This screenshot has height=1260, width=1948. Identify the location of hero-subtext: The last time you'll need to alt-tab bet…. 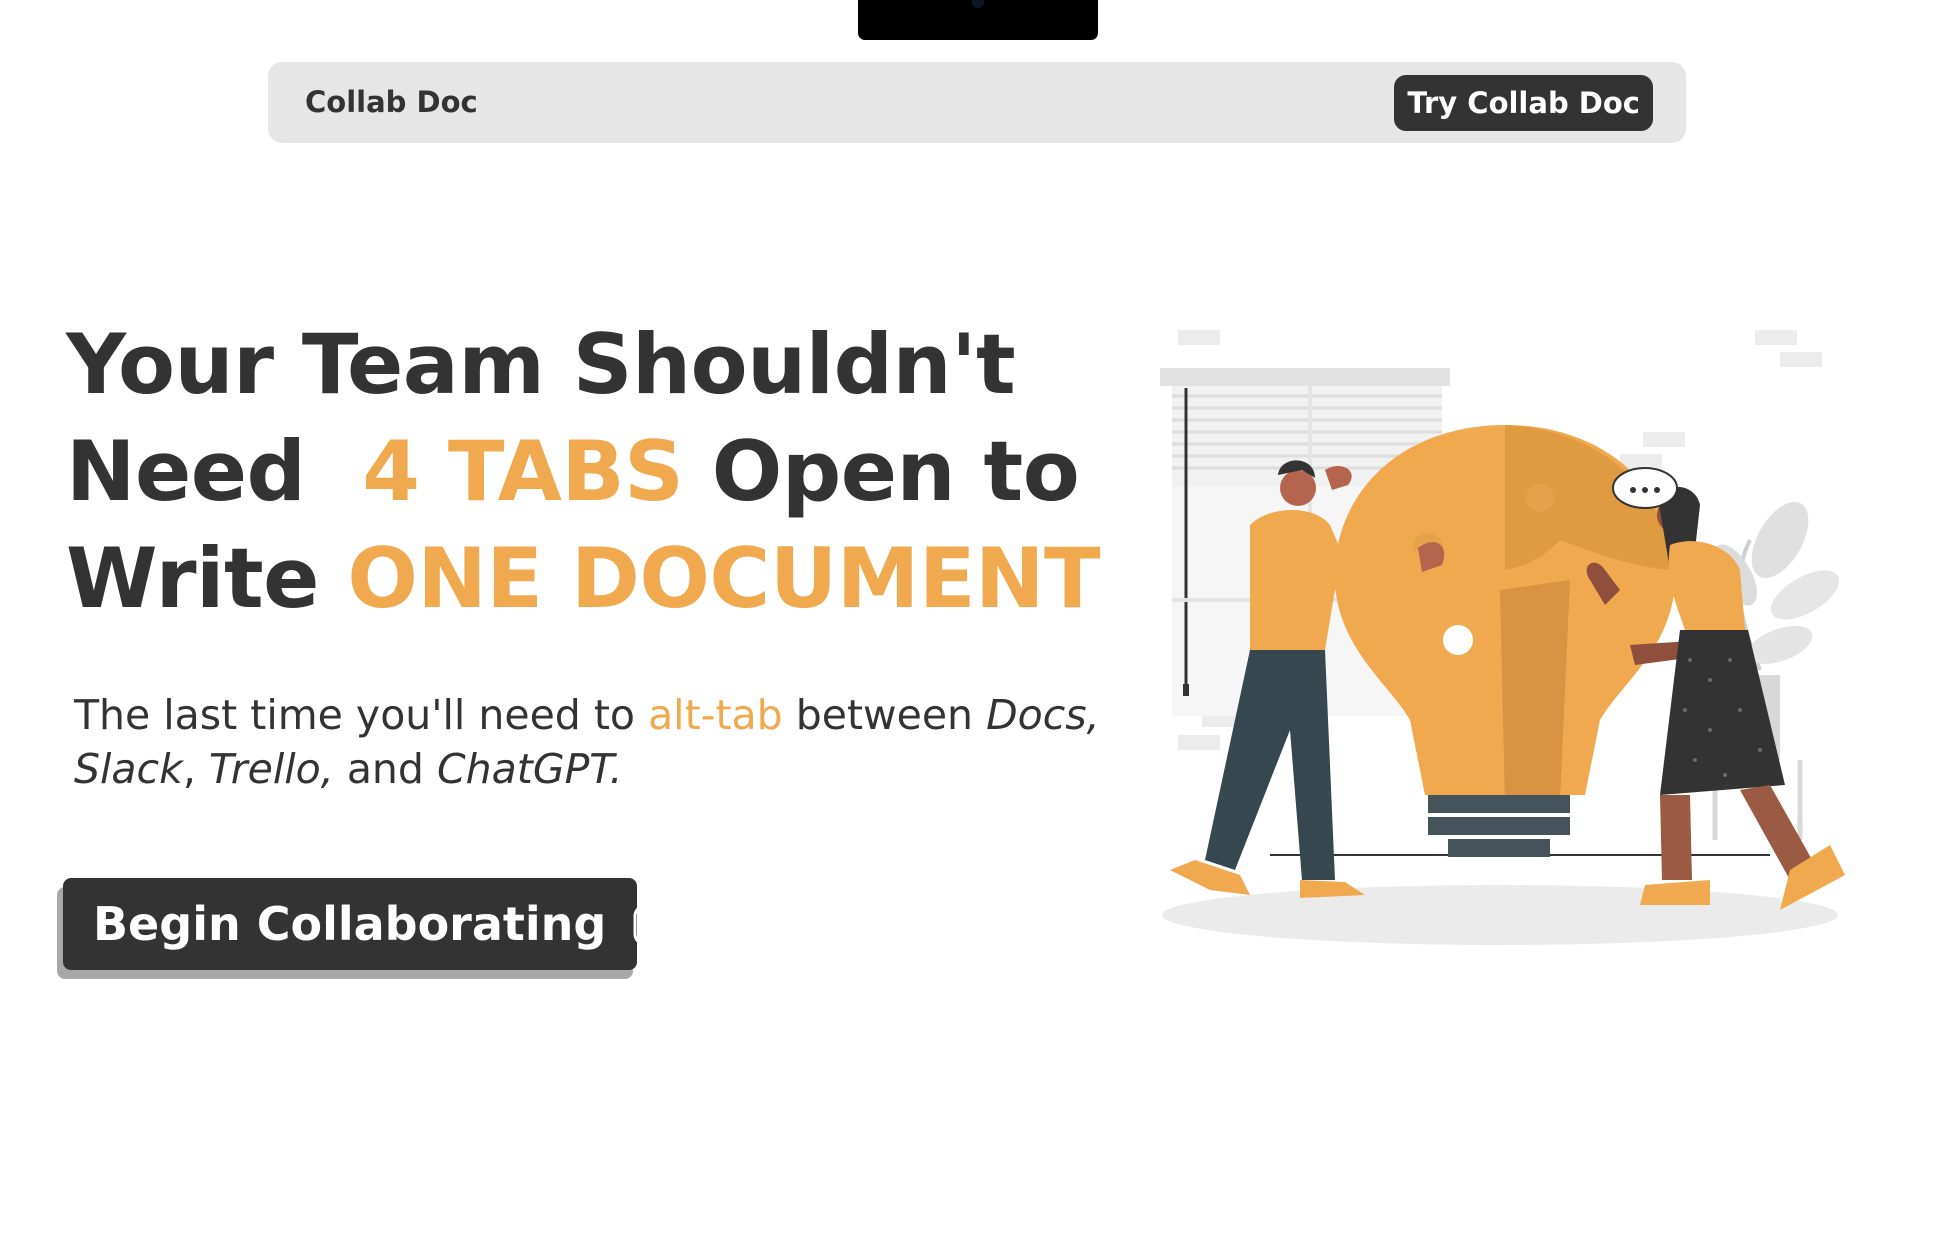
(594, 742).